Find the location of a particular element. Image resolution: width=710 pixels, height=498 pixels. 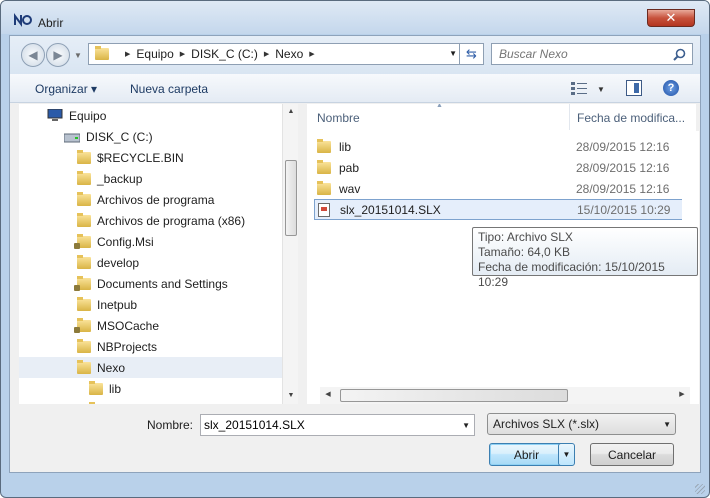

scroll-left-icon: ◀ is located at coordinates (328, 394).